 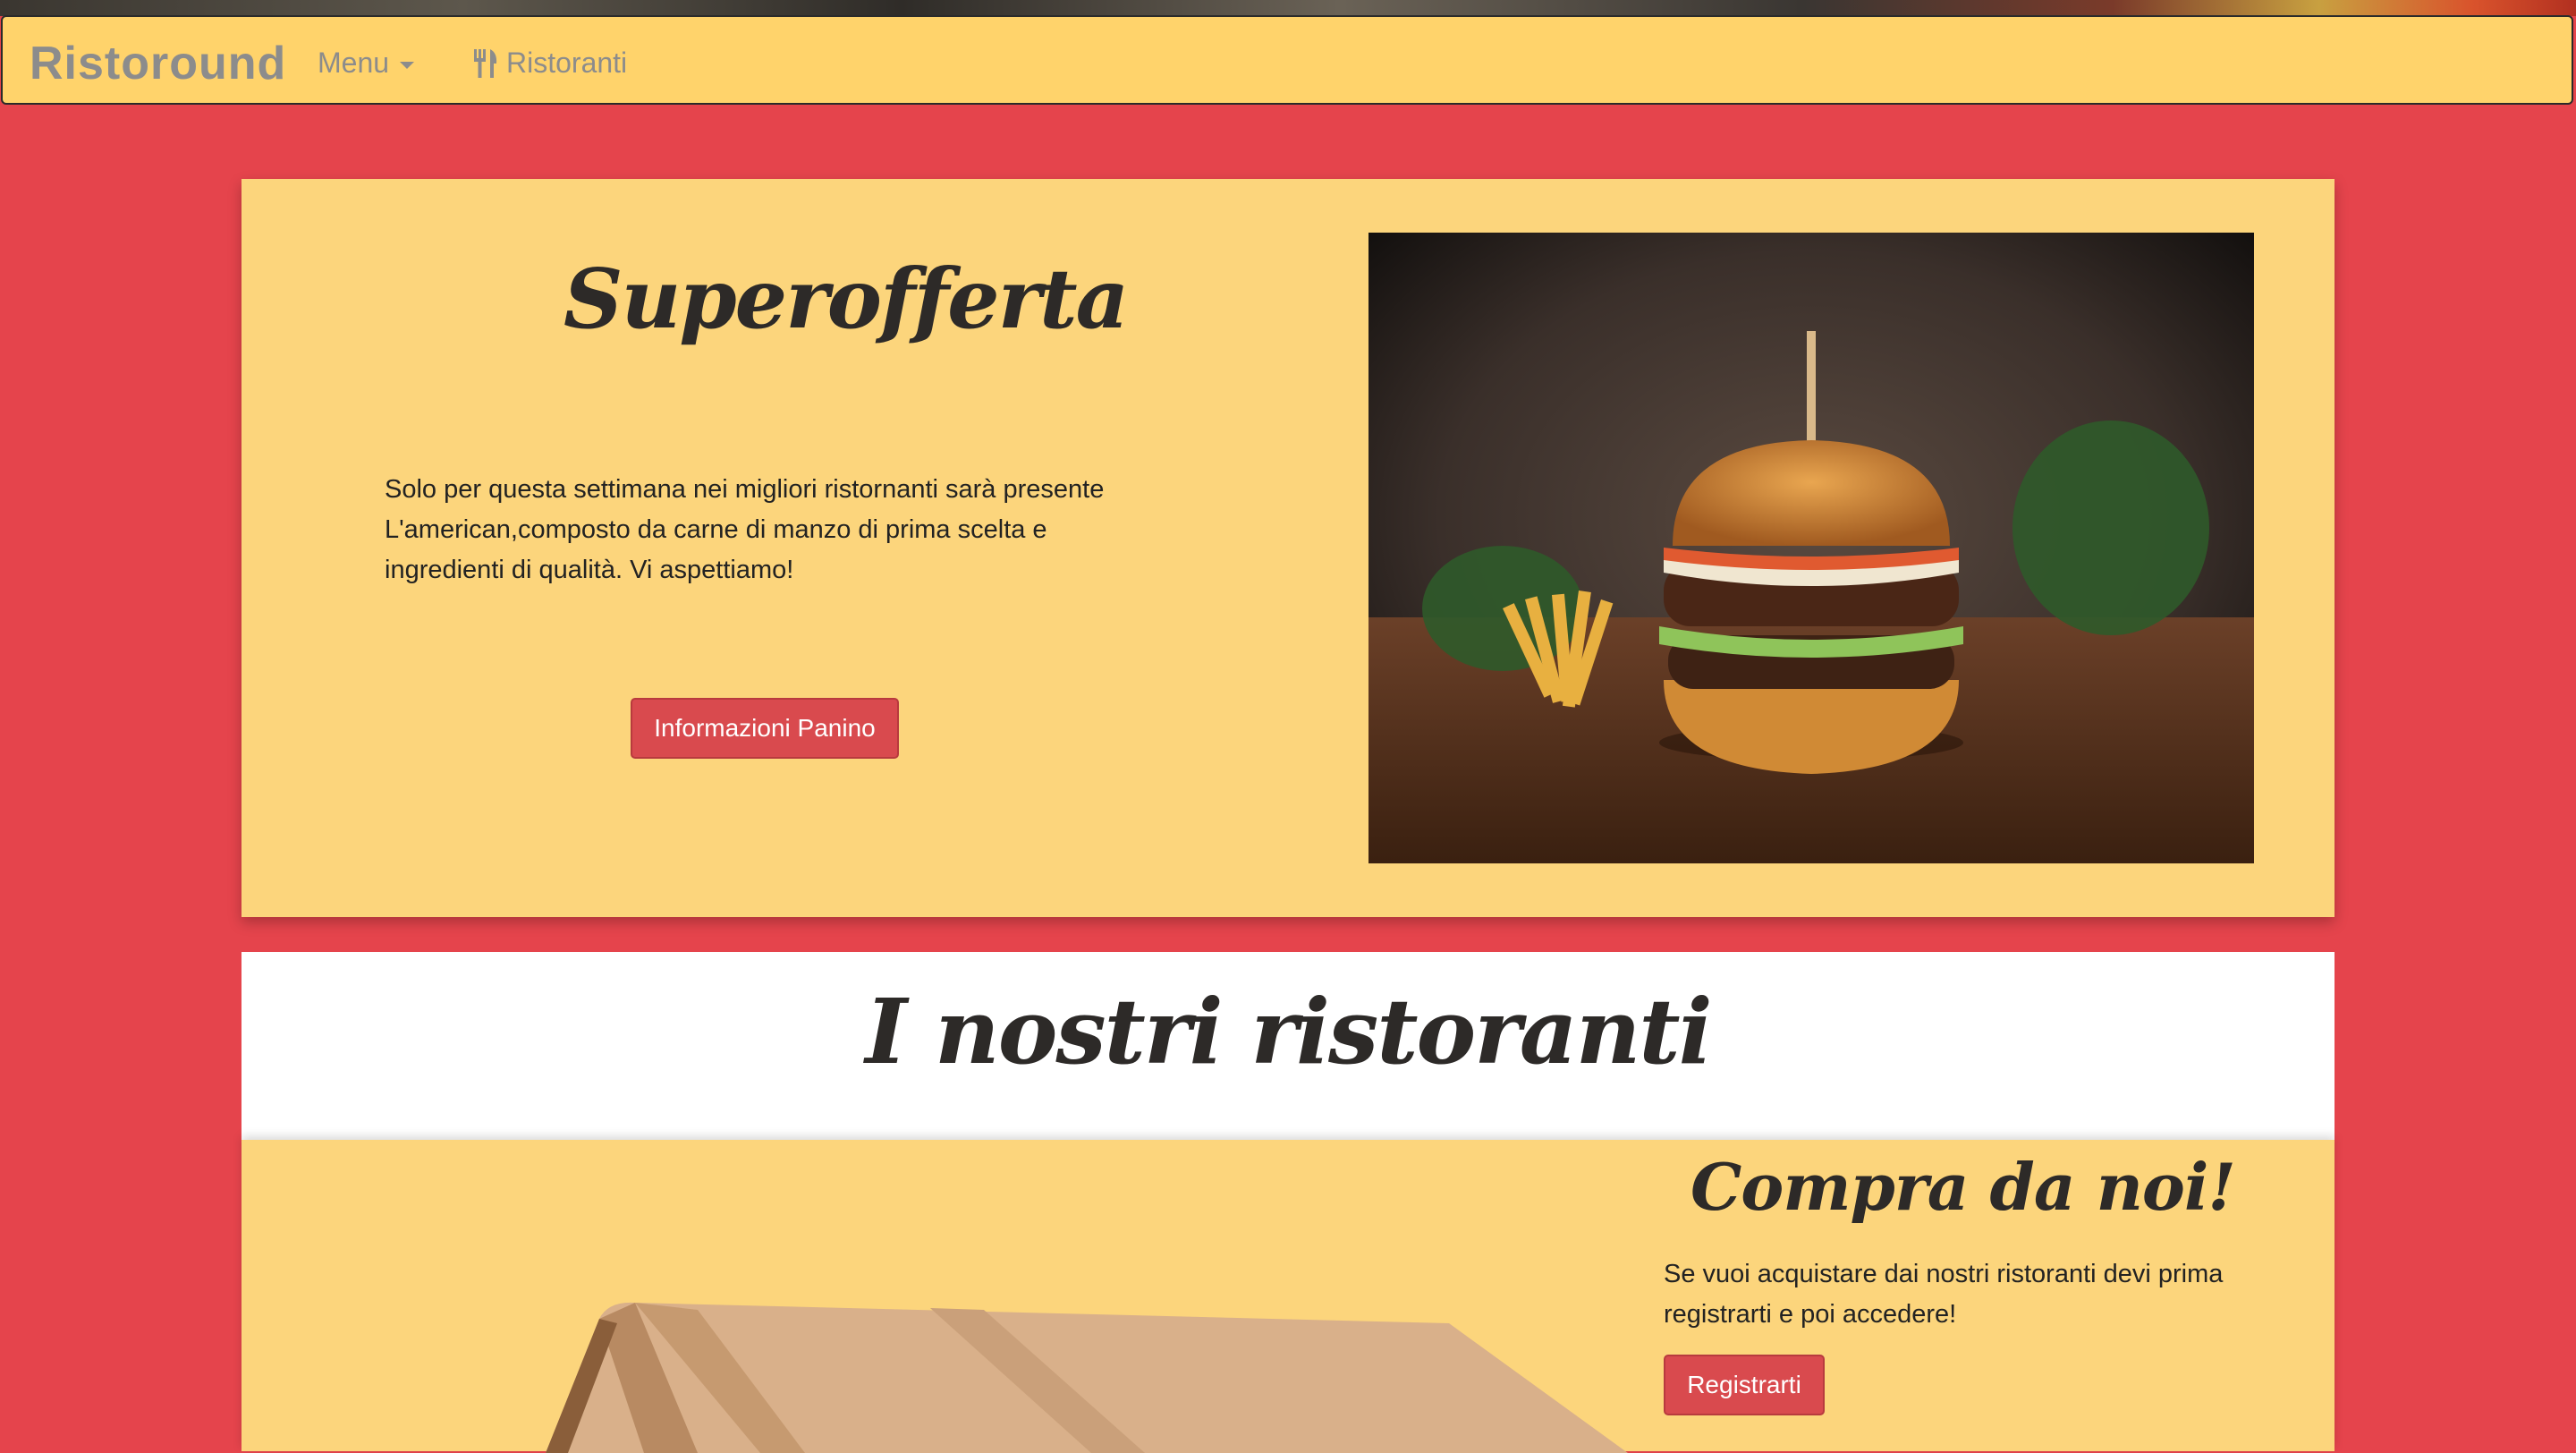 What do you see at coordinates (1963, 1187) in the screenshot?
I see `buy-title: Compra da noi!` at bounding box center [1963, 1187].